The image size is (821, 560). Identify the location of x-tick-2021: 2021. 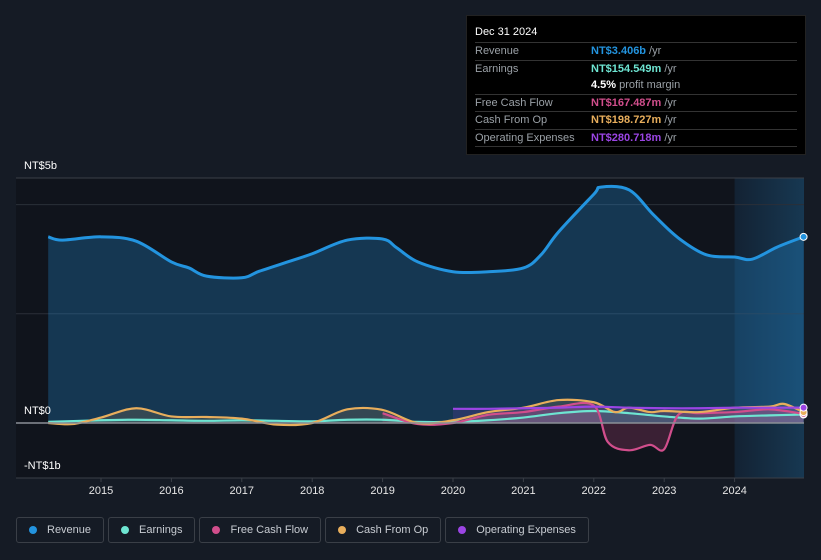
(523, 491).